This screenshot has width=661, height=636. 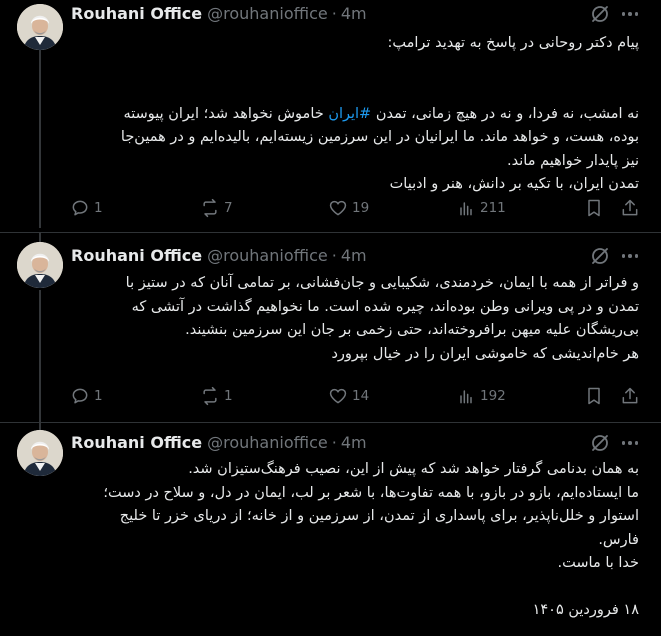 I want to click on repost-button: 7, so click(x=216, y=208).